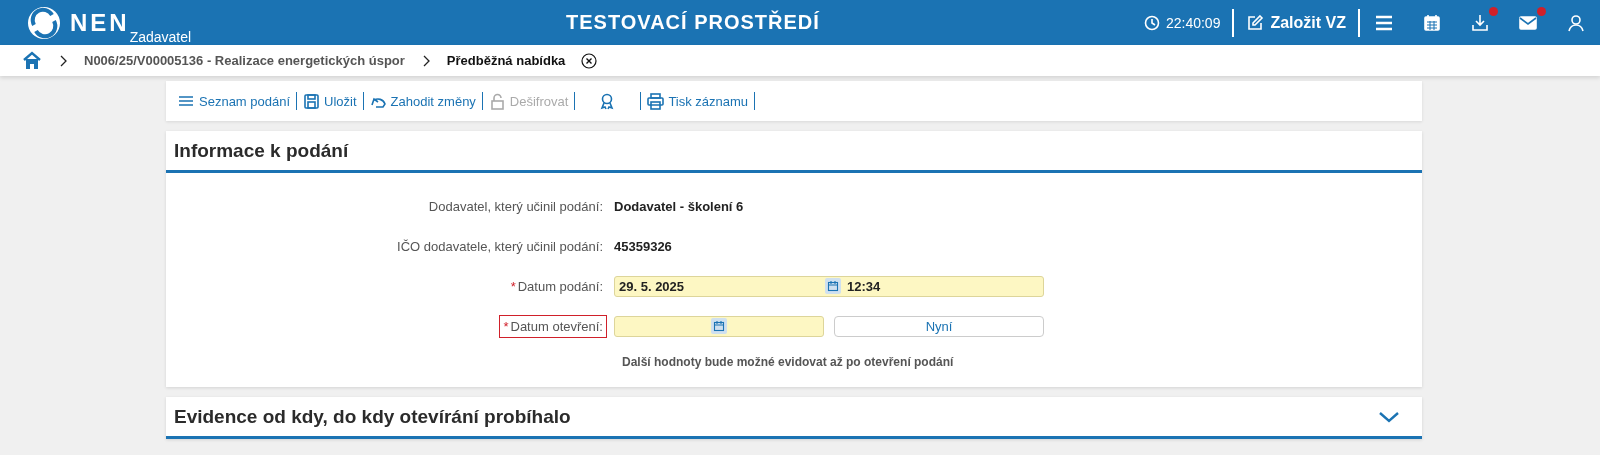  I want to click on breadcrumb-link: N006/25/V00005136 - Realizace energetických úspor, so click(244, 60).